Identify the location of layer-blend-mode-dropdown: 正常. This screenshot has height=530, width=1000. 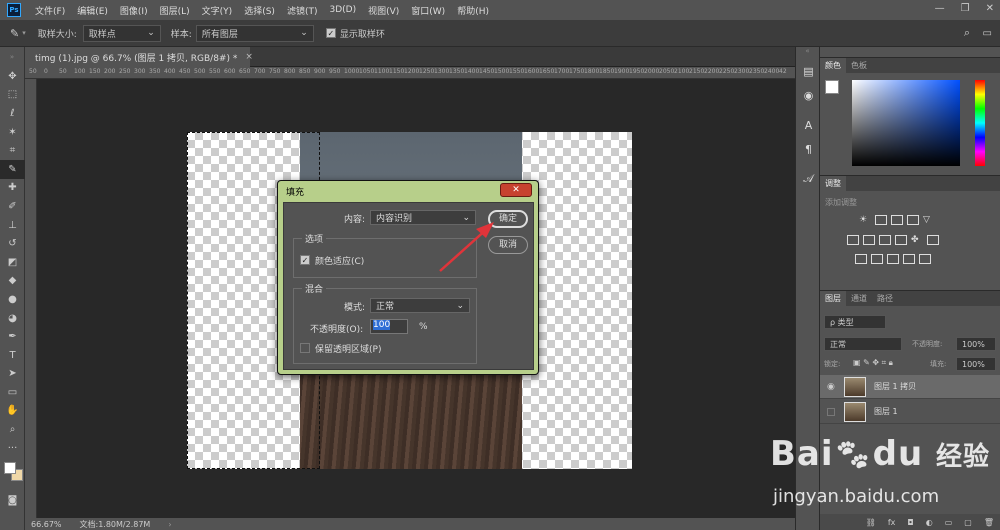
(863, 344).